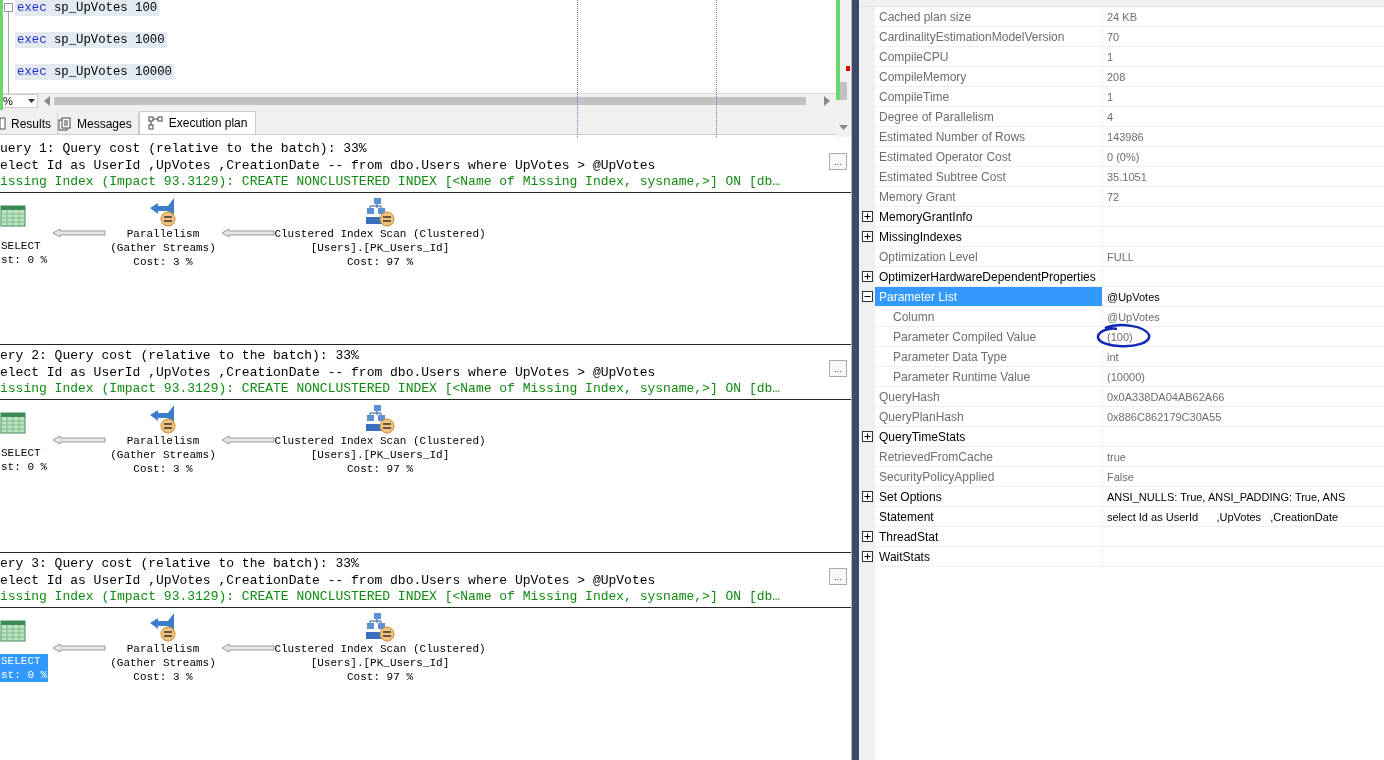 This screenshot has height=760, width=1384. I want to click on property-name: MissingIndexes, so click(989, 236).